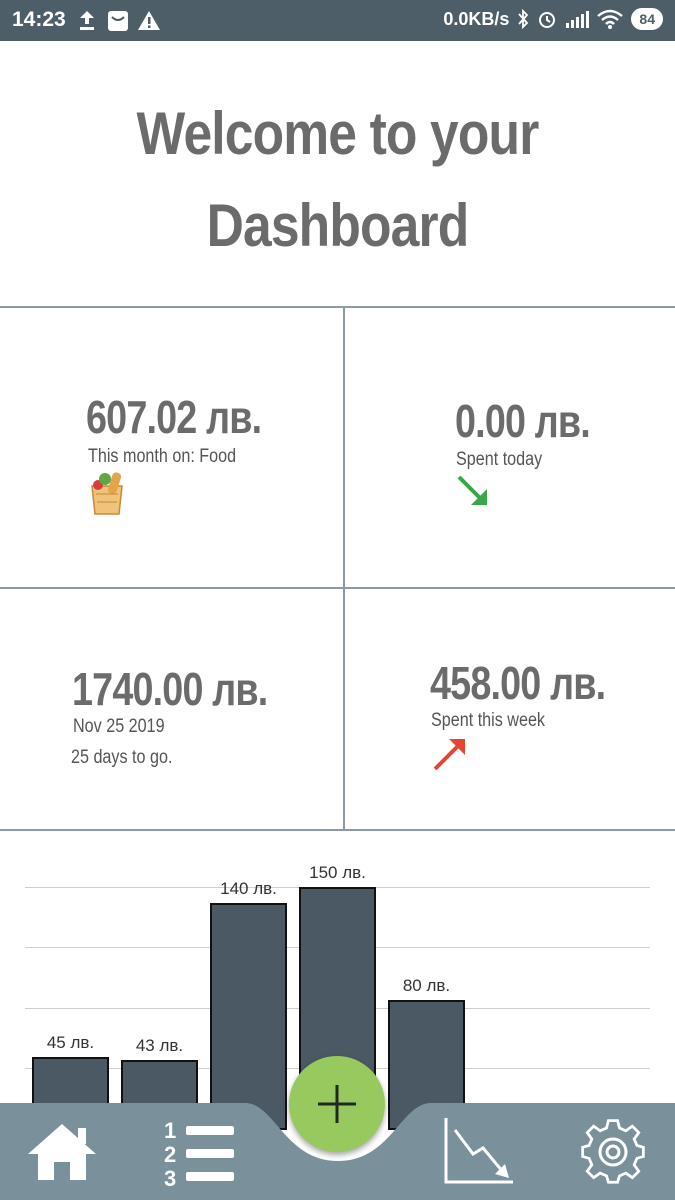 This screenshot has height=1200, width=675. I want to click on svg-text: 1, so click(170, 1130).